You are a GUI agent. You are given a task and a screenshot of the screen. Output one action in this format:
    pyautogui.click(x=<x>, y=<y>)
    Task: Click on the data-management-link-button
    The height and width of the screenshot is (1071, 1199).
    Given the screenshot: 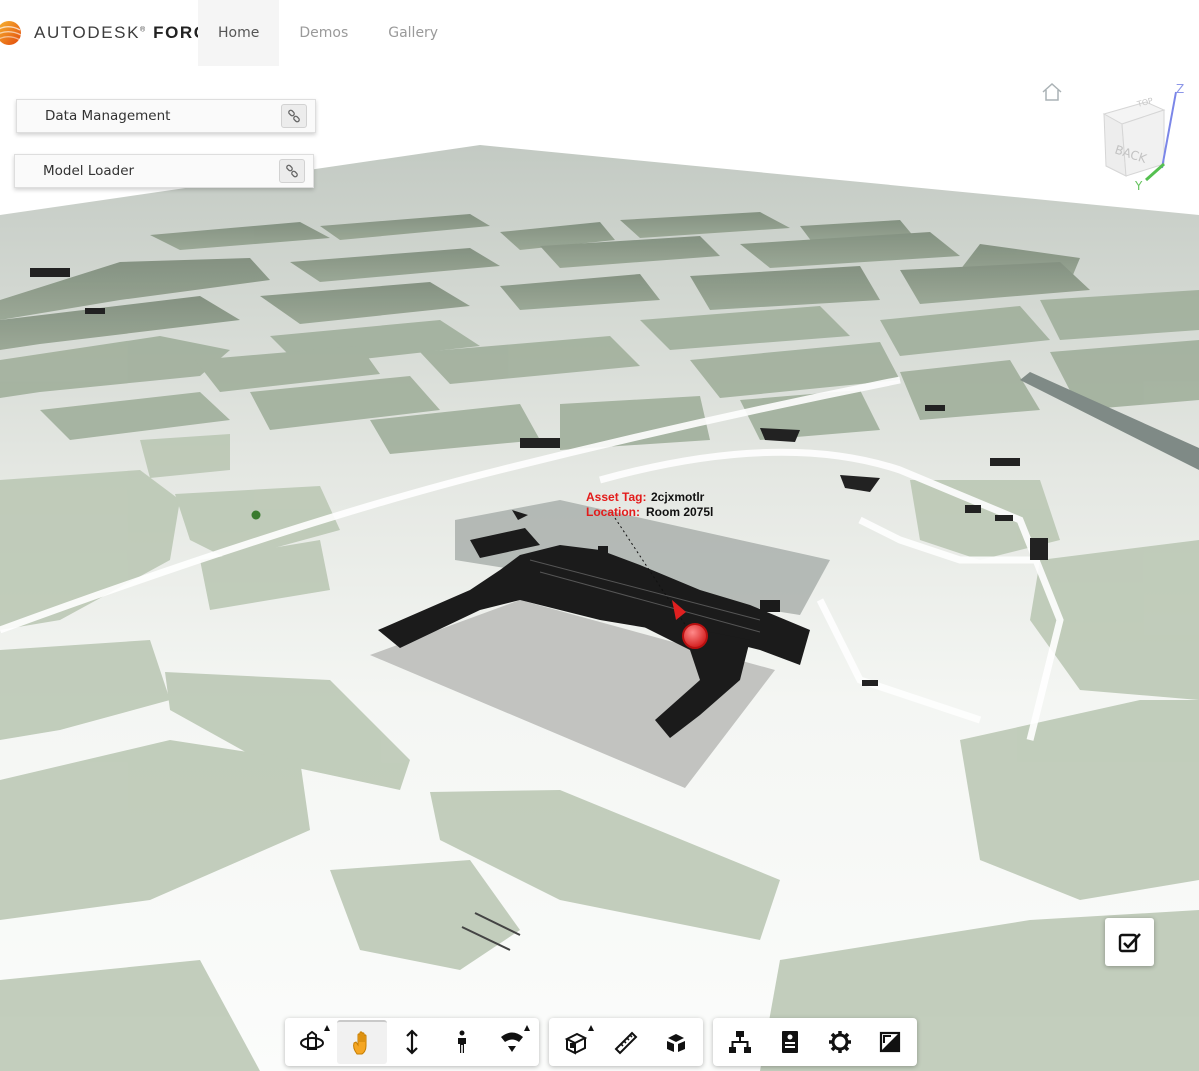 What is the action you would take?
    pyautogui.click(x=294, y=116)
    